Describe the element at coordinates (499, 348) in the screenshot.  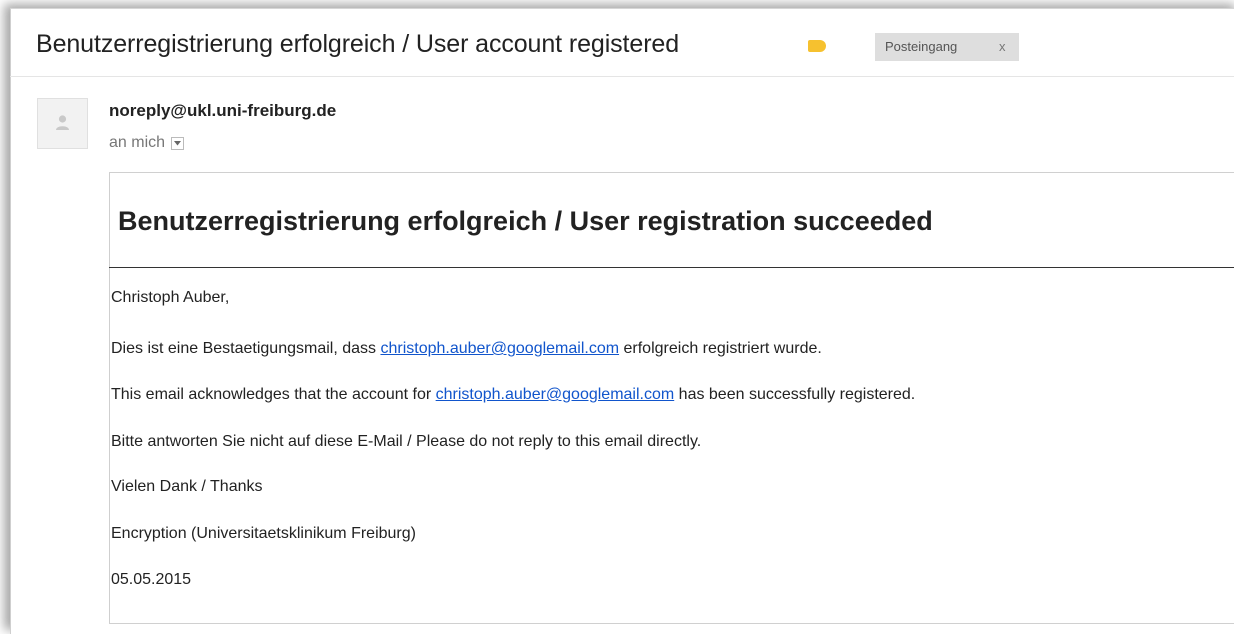
I see `email-link-de: christoph.auber@googlemail.com` at that location.